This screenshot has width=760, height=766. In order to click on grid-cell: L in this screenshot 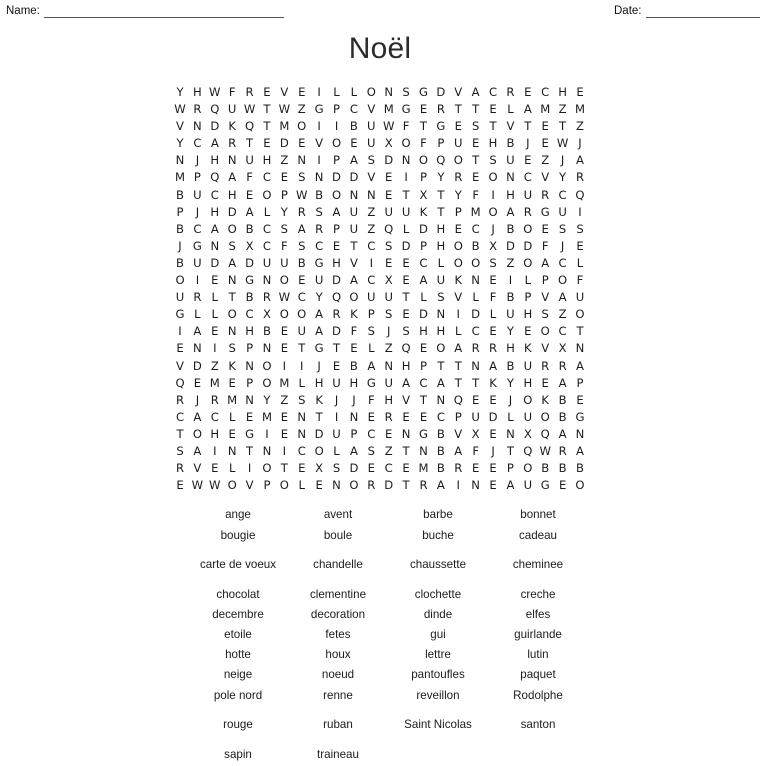, I will do `click(371, 348)`.